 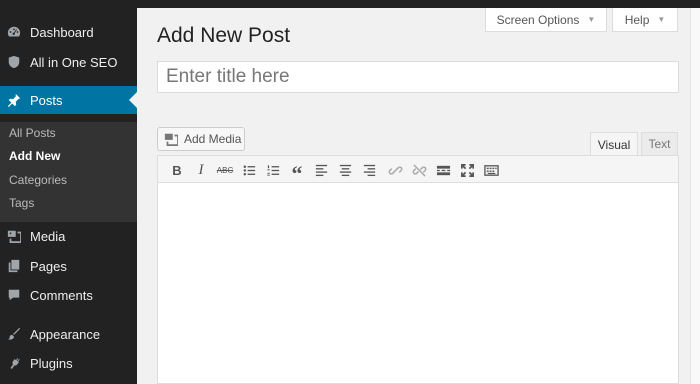 I want to click on sidebar-item-label: Appearance, so click(x=65, y=334).